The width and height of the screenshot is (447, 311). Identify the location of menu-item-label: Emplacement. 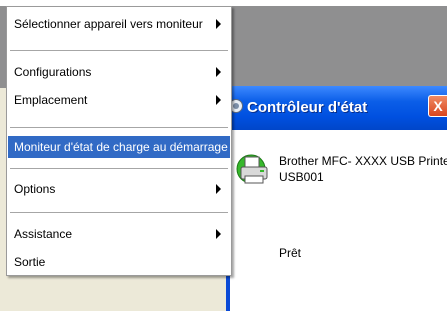
(51, 100).